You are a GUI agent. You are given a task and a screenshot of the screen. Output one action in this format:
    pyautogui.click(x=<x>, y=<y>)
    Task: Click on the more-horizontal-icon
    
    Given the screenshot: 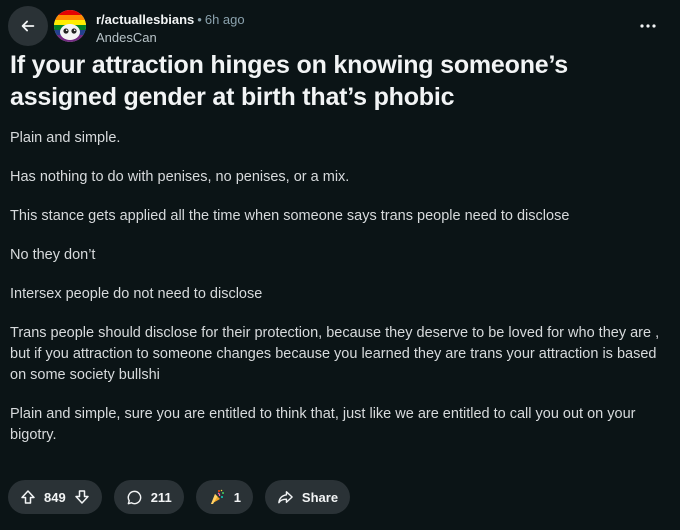 What is the action you would take?
    pyautogui.click(x=648, y=26)
    